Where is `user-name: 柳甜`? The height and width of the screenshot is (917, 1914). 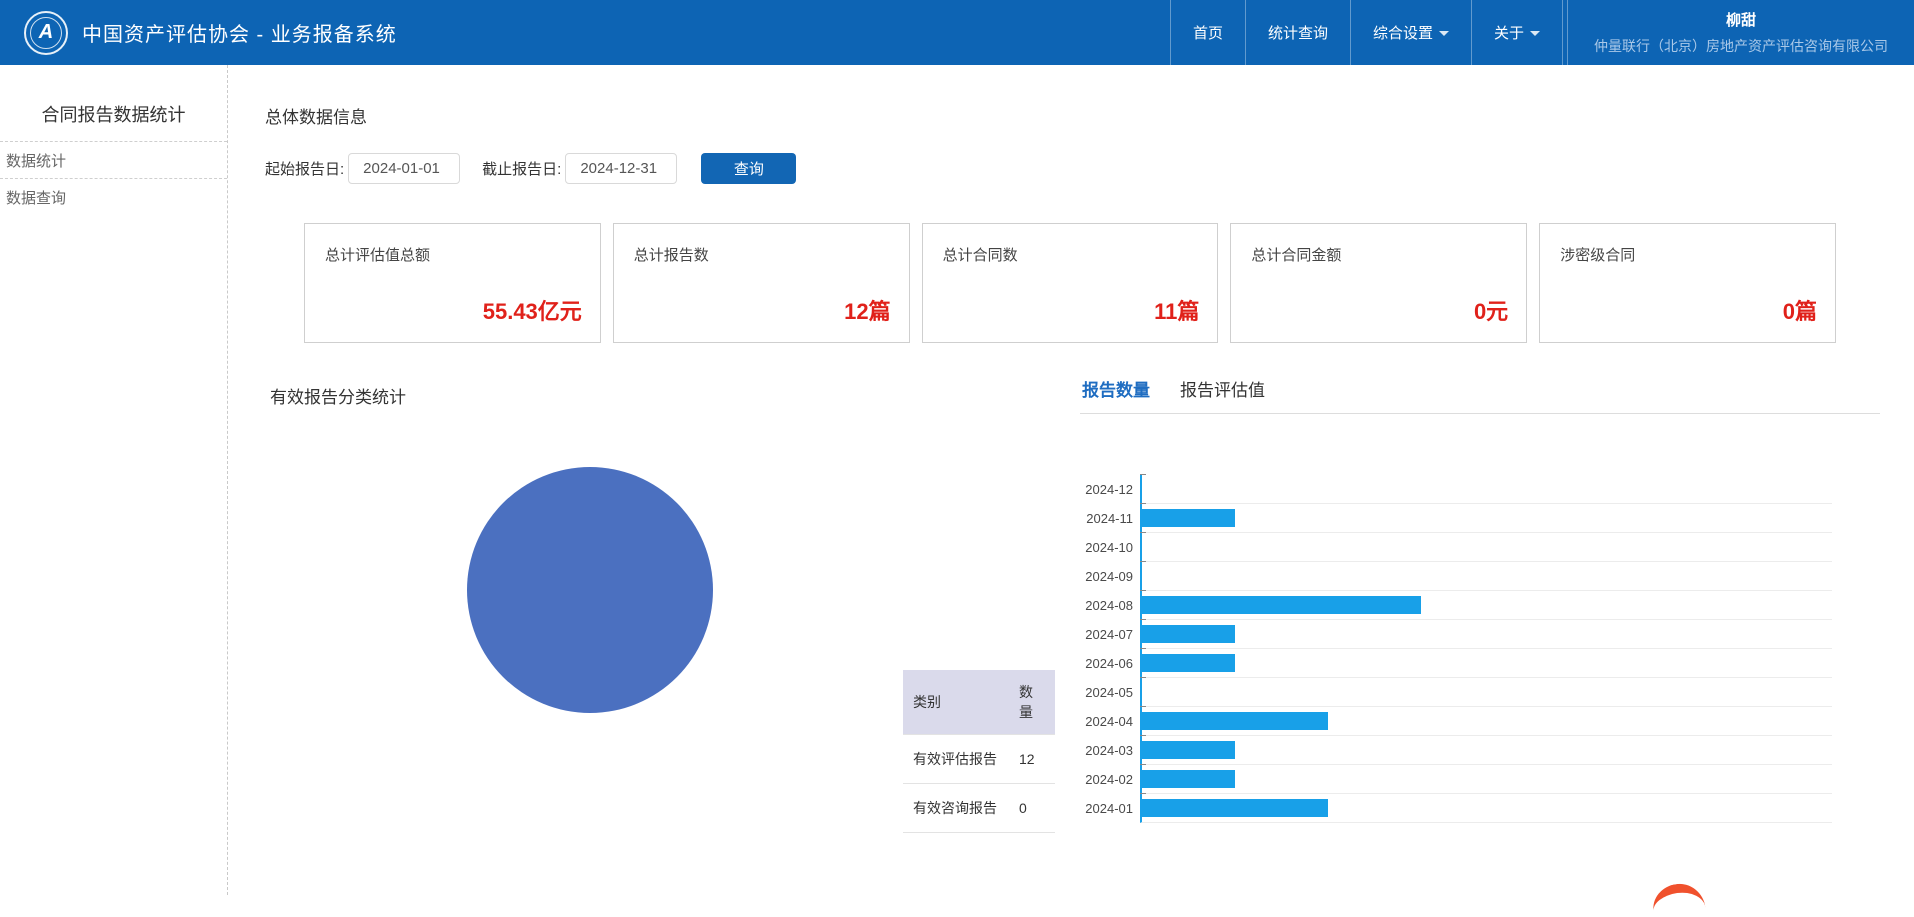
user-name: 柳甜 is located at coordinates (1740, 20).